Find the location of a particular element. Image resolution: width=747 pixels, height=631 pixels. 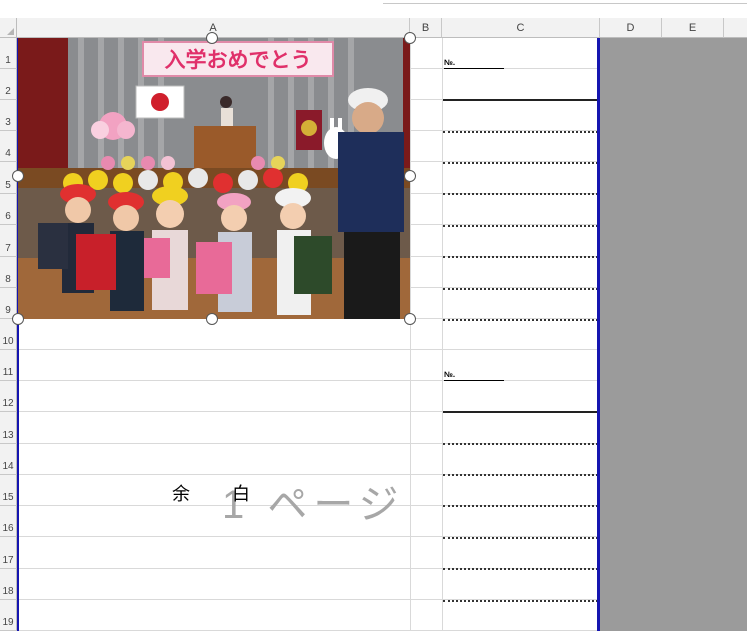

row-header-13: 13 is located at coordinates (8, 428).